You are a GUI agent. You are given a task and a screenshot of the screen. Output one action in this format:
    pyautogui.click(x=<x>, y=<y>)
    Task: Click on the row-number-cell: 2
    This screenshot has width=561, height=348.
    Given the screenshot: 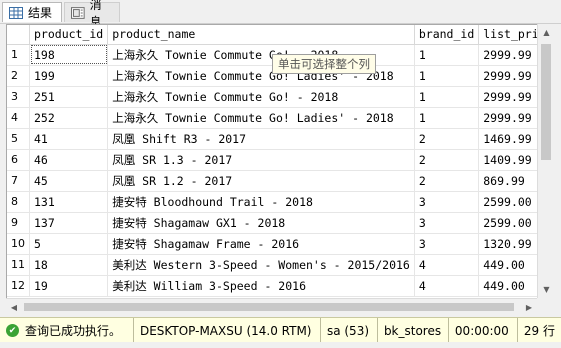 What is the action you would take?
    pyautogui.click(x=18, y=76)
    